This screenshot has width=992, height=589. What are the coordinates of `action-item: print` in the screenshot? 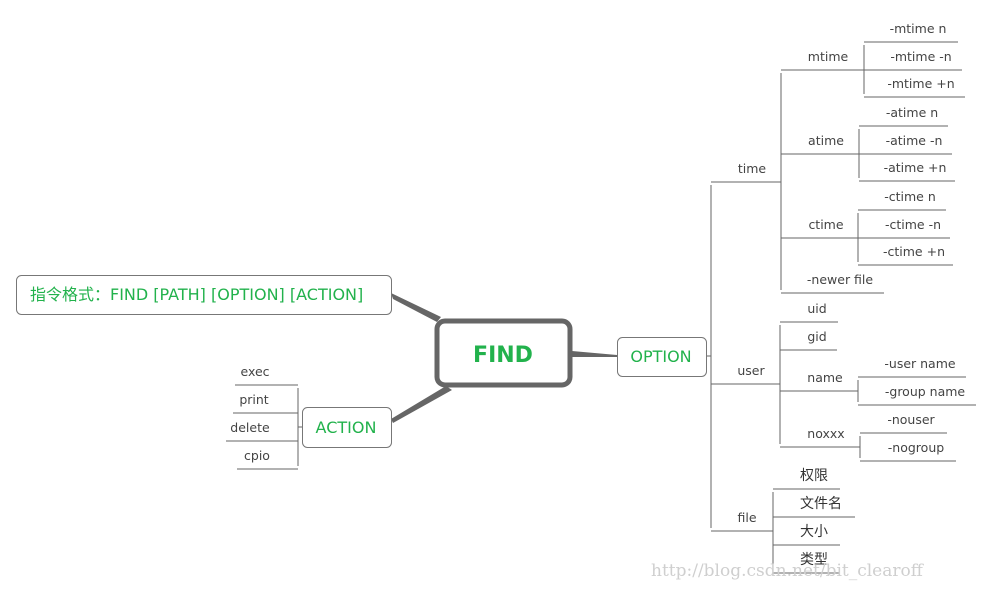 It's located at (253, 399).